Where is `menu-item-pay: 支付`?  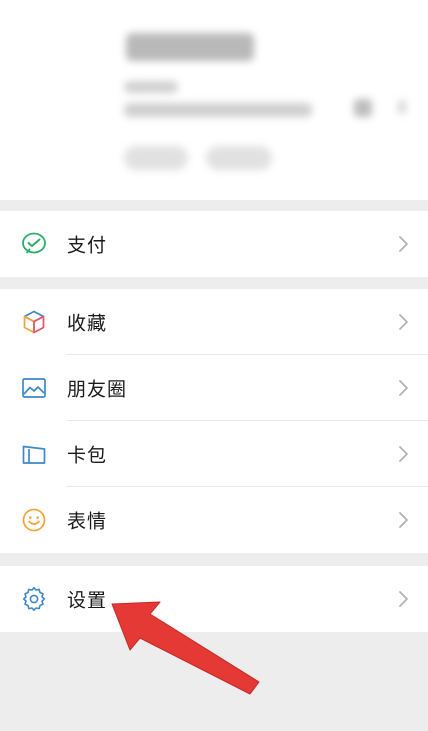
menu-item-pay: 支付 is located at coordinates (214, 244).